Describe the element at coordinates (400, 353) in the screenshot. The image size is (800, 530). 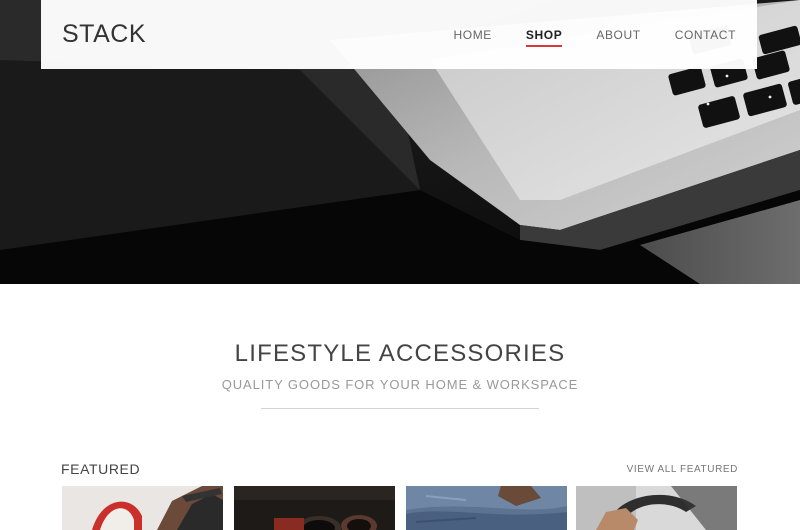
I see `section-title: LIFESTYLE ACCESSORIES` at that location.